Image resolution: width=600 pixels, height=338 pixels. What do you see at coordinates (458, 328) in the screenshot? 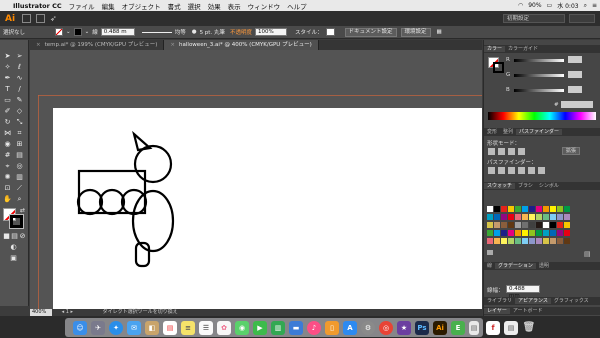
I see `evernote-icon: E` at bounding box center [458, 328].